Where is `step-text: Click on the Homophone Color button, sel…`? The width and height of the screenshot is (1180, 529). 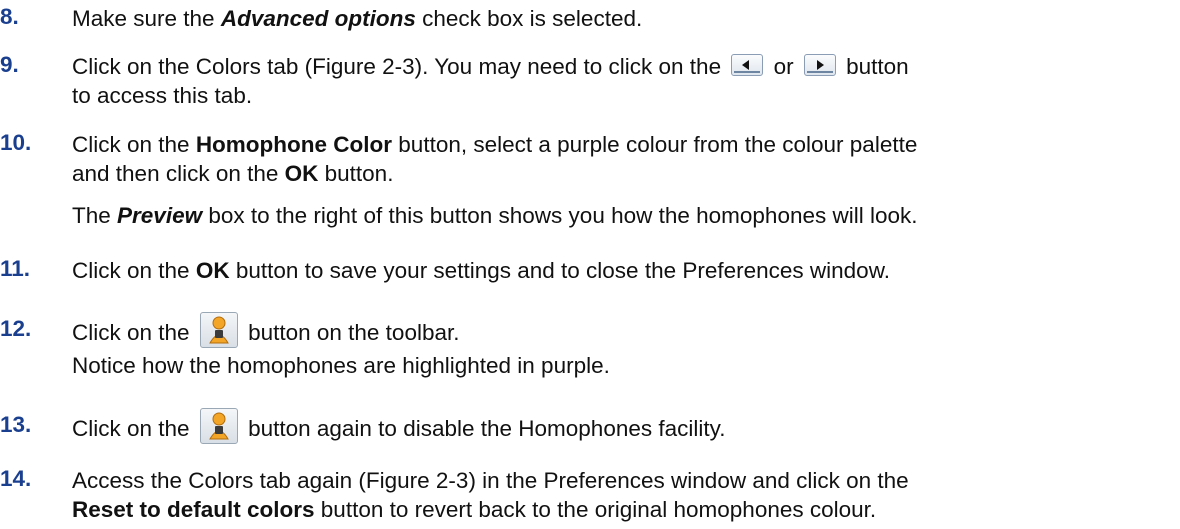 step-text: Click on the Homophone Color button, sel… is located at coordinates (495, 159).